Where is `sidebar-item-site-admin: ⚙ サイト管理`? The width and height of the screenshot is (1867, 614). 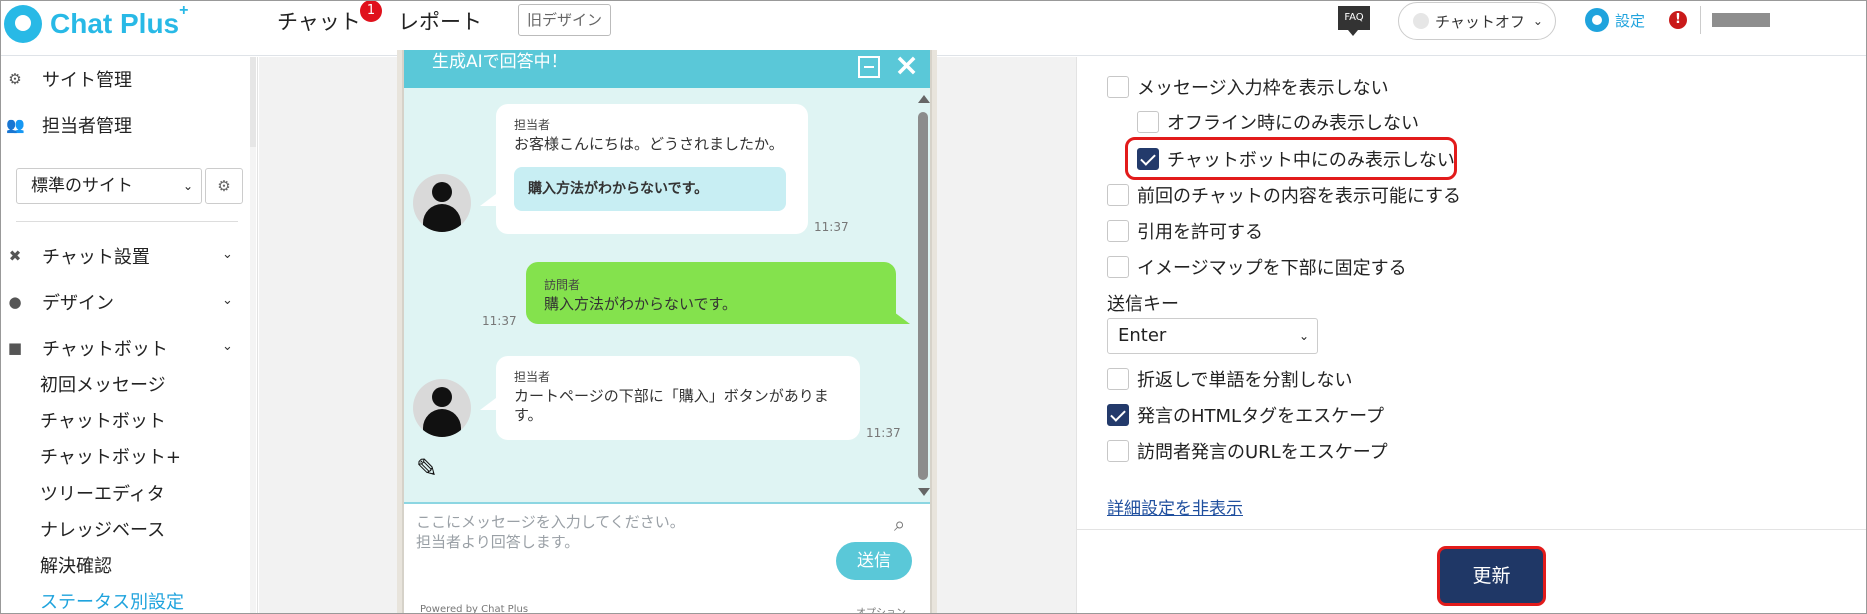 sidebar-item-site-admin: ⚙ サイト管理 is located at coordinates (66, 79).